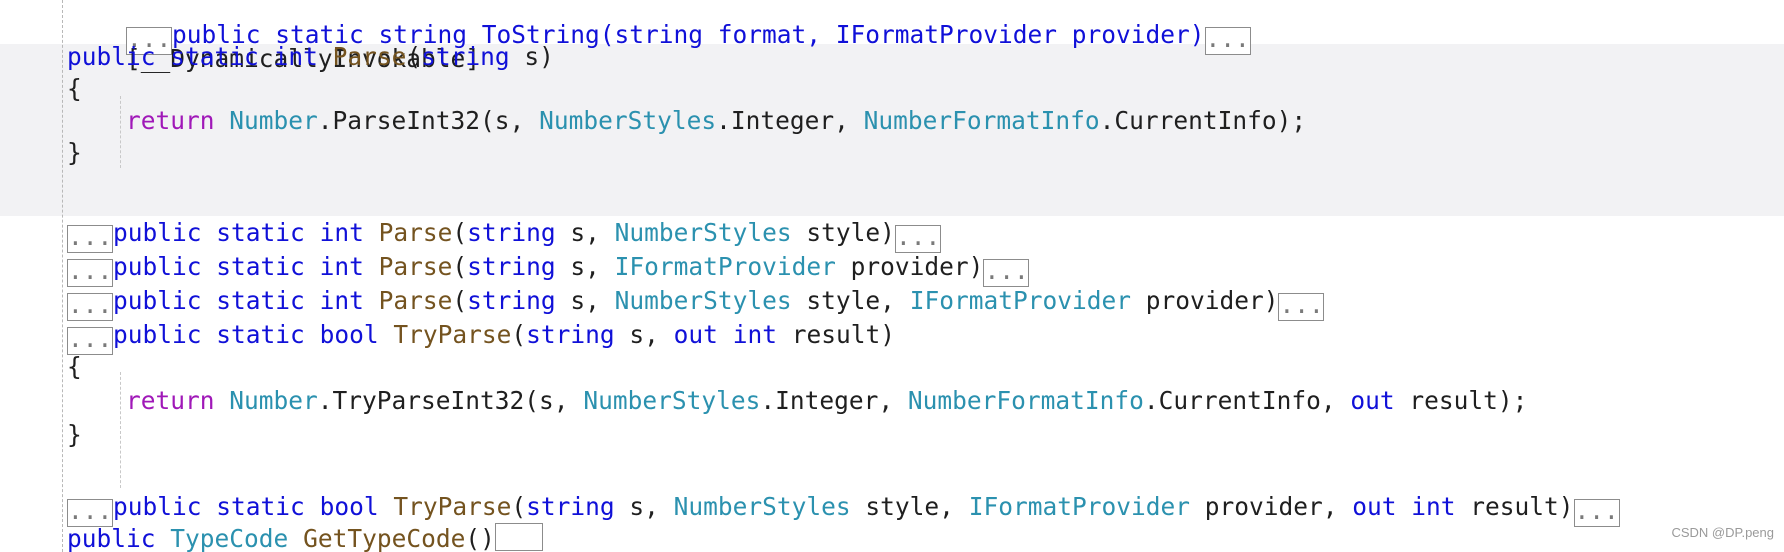  I want to click on left-margin-line, so click(62, 276).